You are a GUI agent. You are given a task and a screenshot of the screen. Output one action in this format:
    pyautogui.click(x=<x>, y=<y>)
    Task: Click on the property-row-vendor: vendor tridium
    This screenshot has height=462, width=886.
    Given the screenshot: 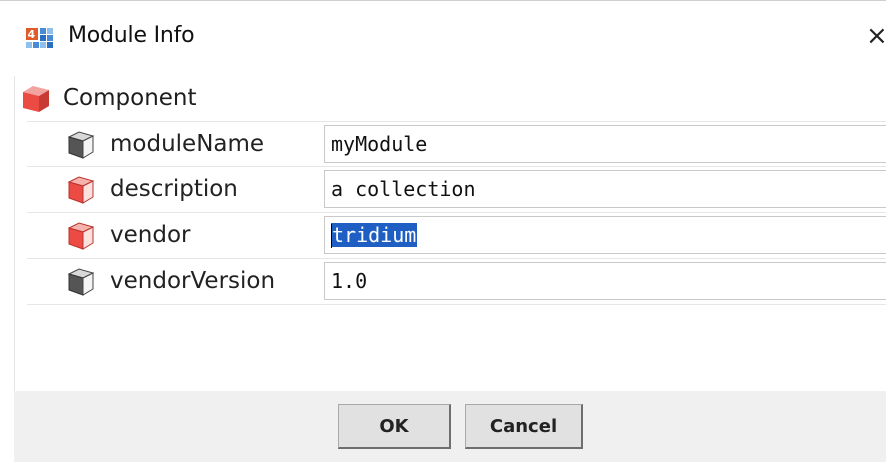 What is the action you would take?
    pyautogui.click(x=456, y=236)
    